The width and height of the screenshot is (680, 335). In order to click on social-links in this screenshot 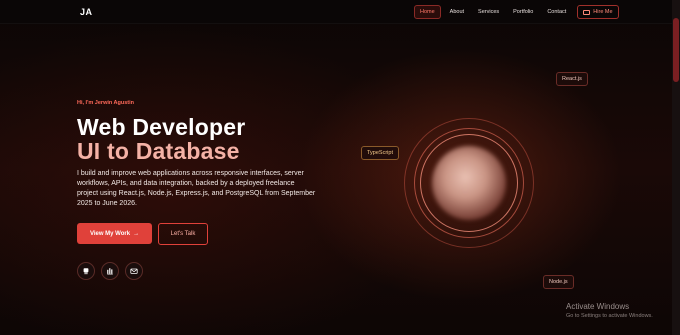, I will do `click(110, 271)`.